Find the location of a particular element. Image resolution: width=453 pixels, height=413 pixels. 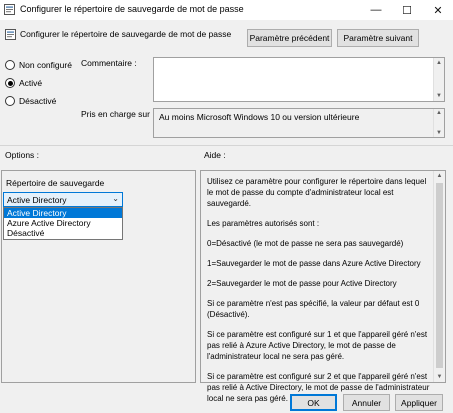

dropdown-option: Désactivé is located at coordinates (63, 233).